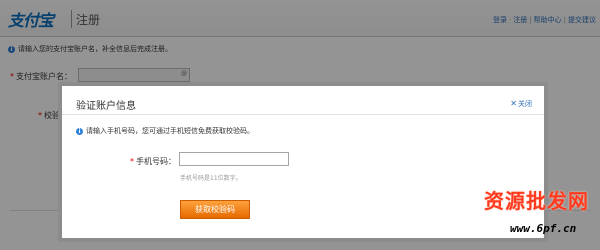 This screenshot has height=250, width=600. Describe the element at coordinates (156, 161) in the screenshot. I see `phone-label-text: 手机号码：` at that location.